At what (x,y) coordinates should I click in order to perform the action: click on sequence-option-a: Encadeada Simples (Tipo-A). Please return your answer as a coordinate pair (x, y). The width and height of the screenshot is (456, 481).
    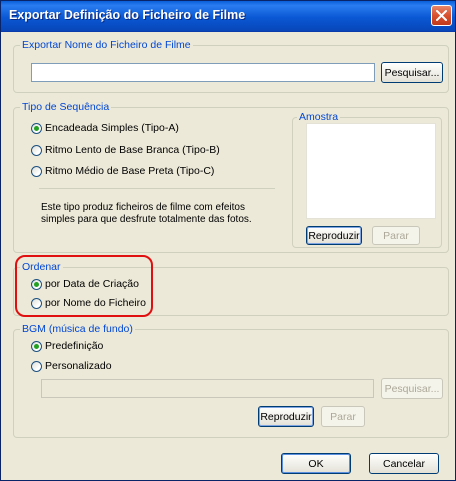
    Looking at the image, I should click on (105, 128).